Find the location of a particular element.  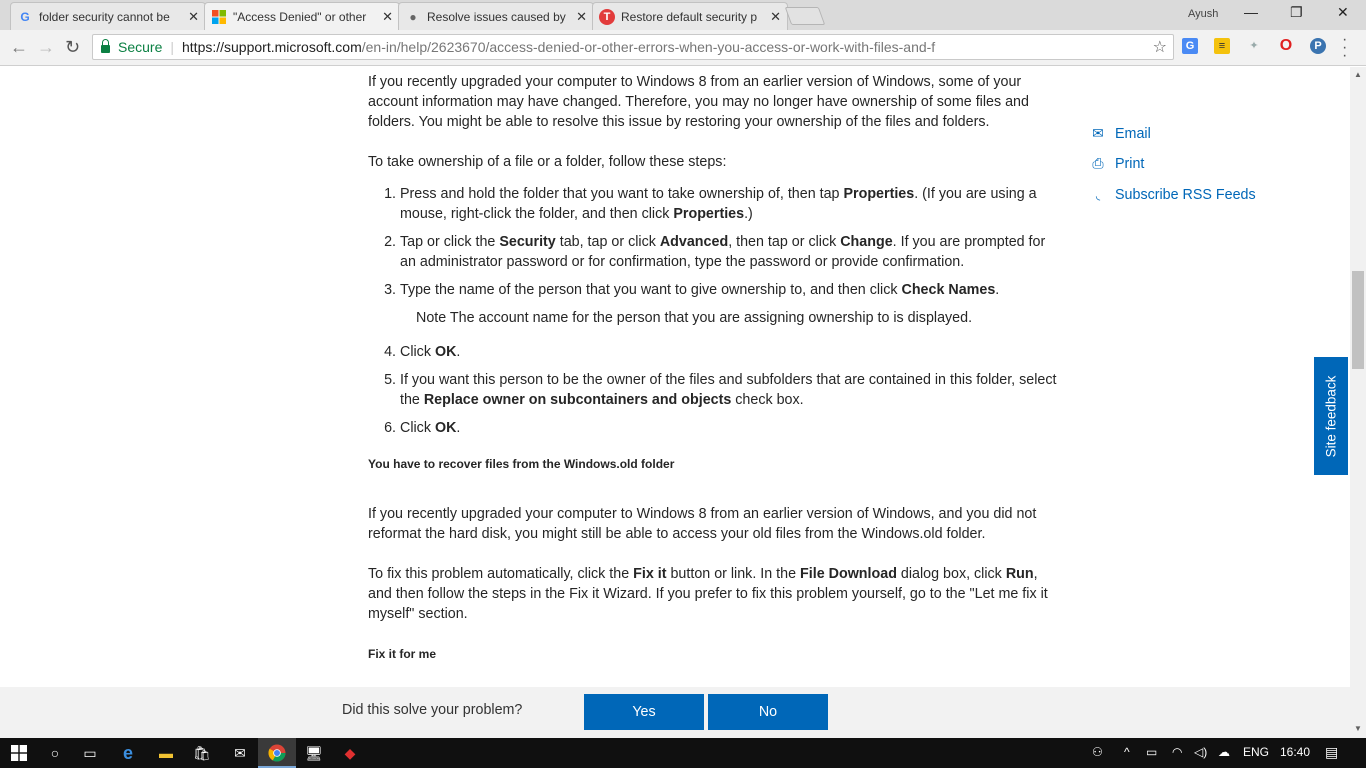

battery-icon: ▭ is located at coordinates (1151, 752).